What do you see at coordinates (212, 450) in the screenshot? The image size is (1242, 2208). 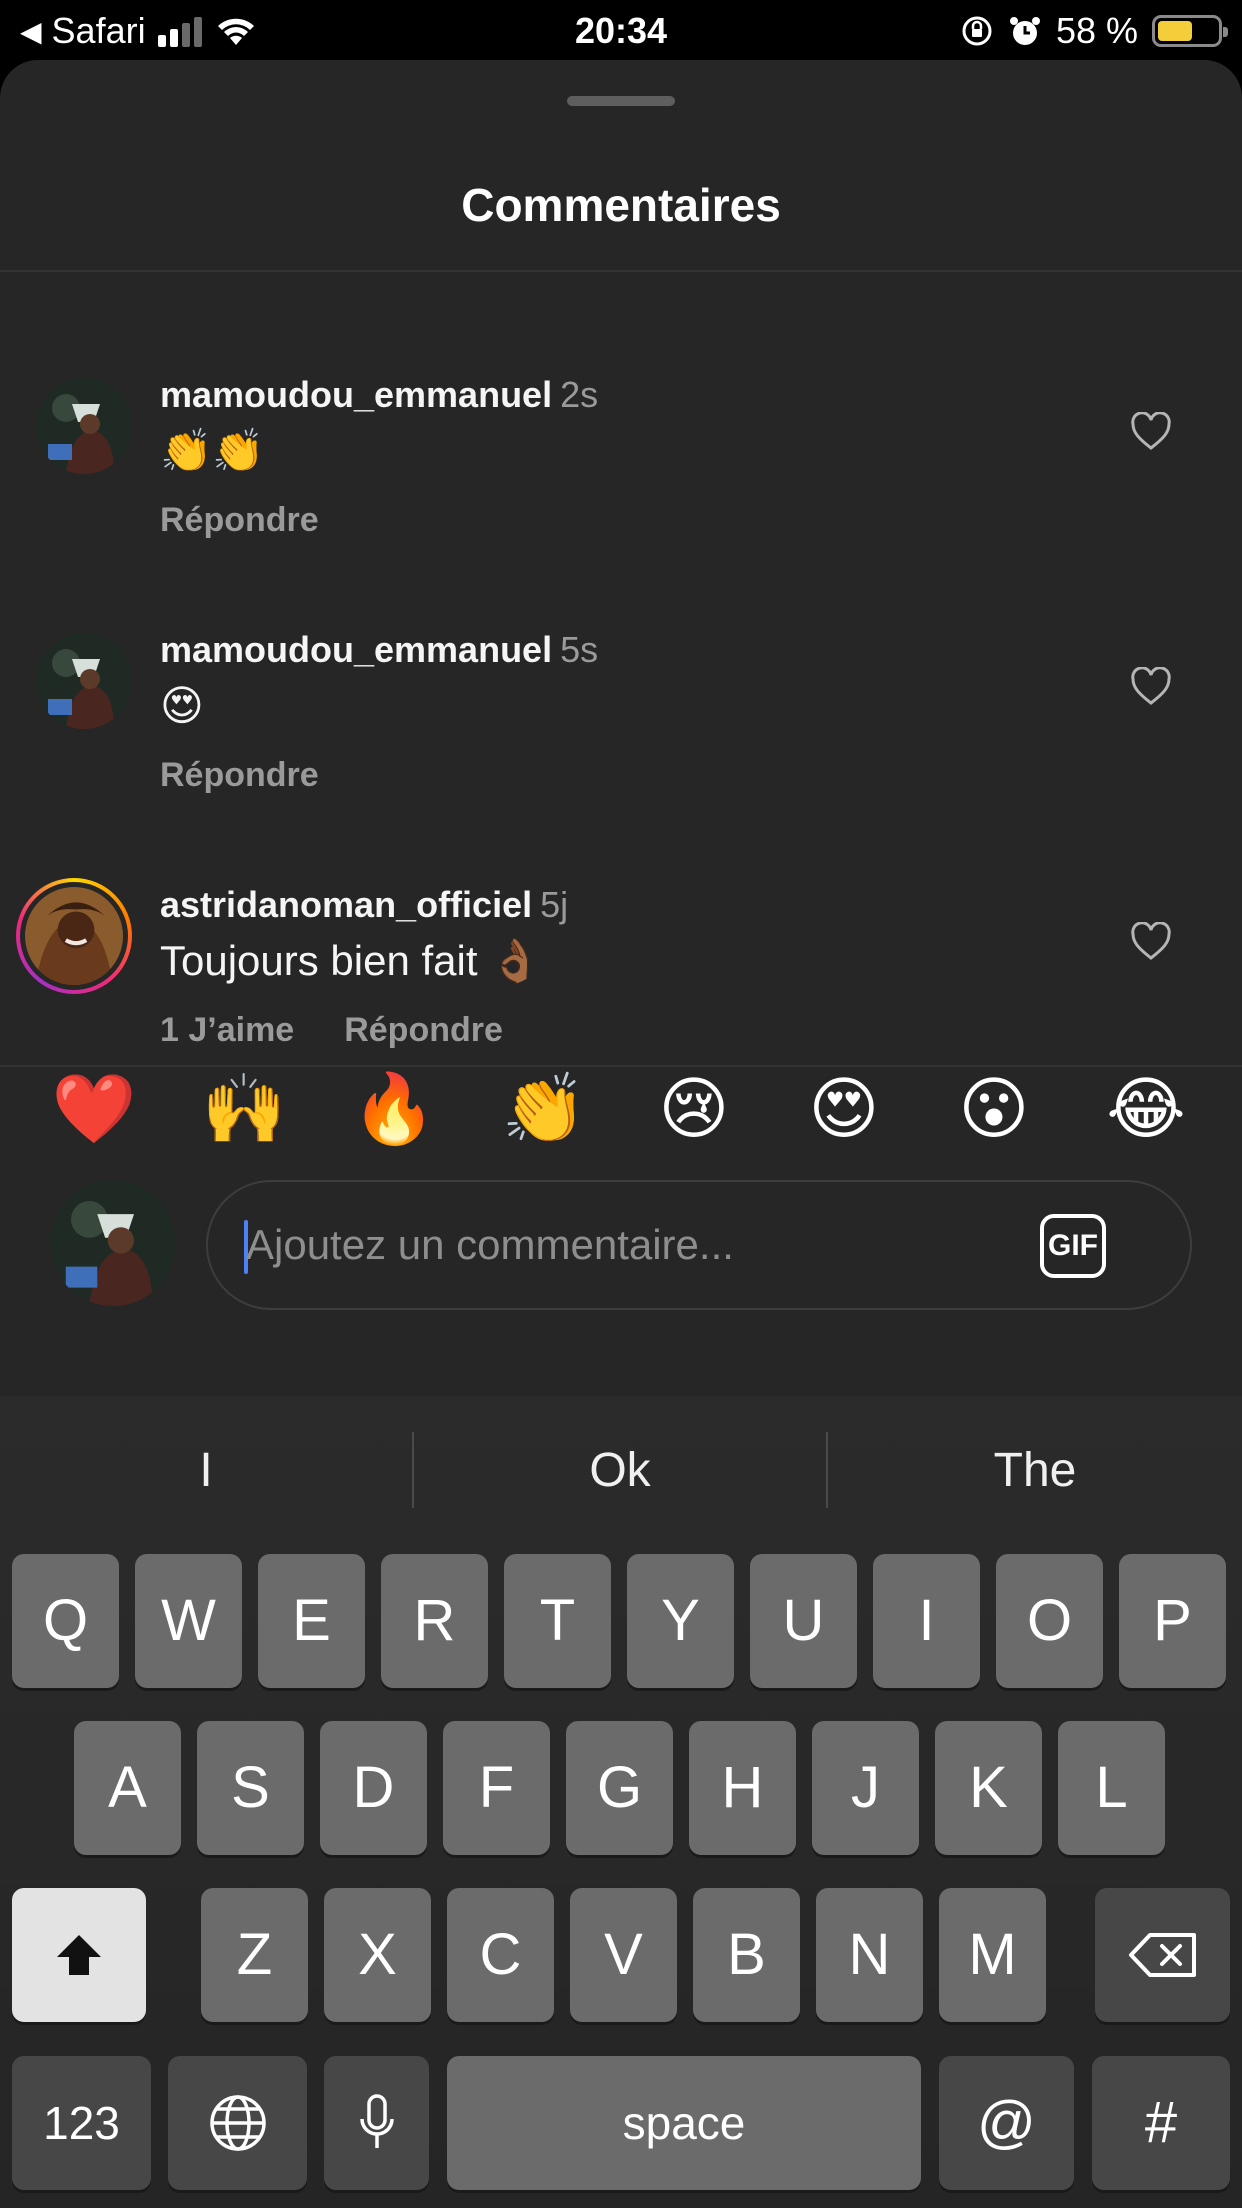 I see `comment-text: 👏👏` at bounding box center [212, 450].